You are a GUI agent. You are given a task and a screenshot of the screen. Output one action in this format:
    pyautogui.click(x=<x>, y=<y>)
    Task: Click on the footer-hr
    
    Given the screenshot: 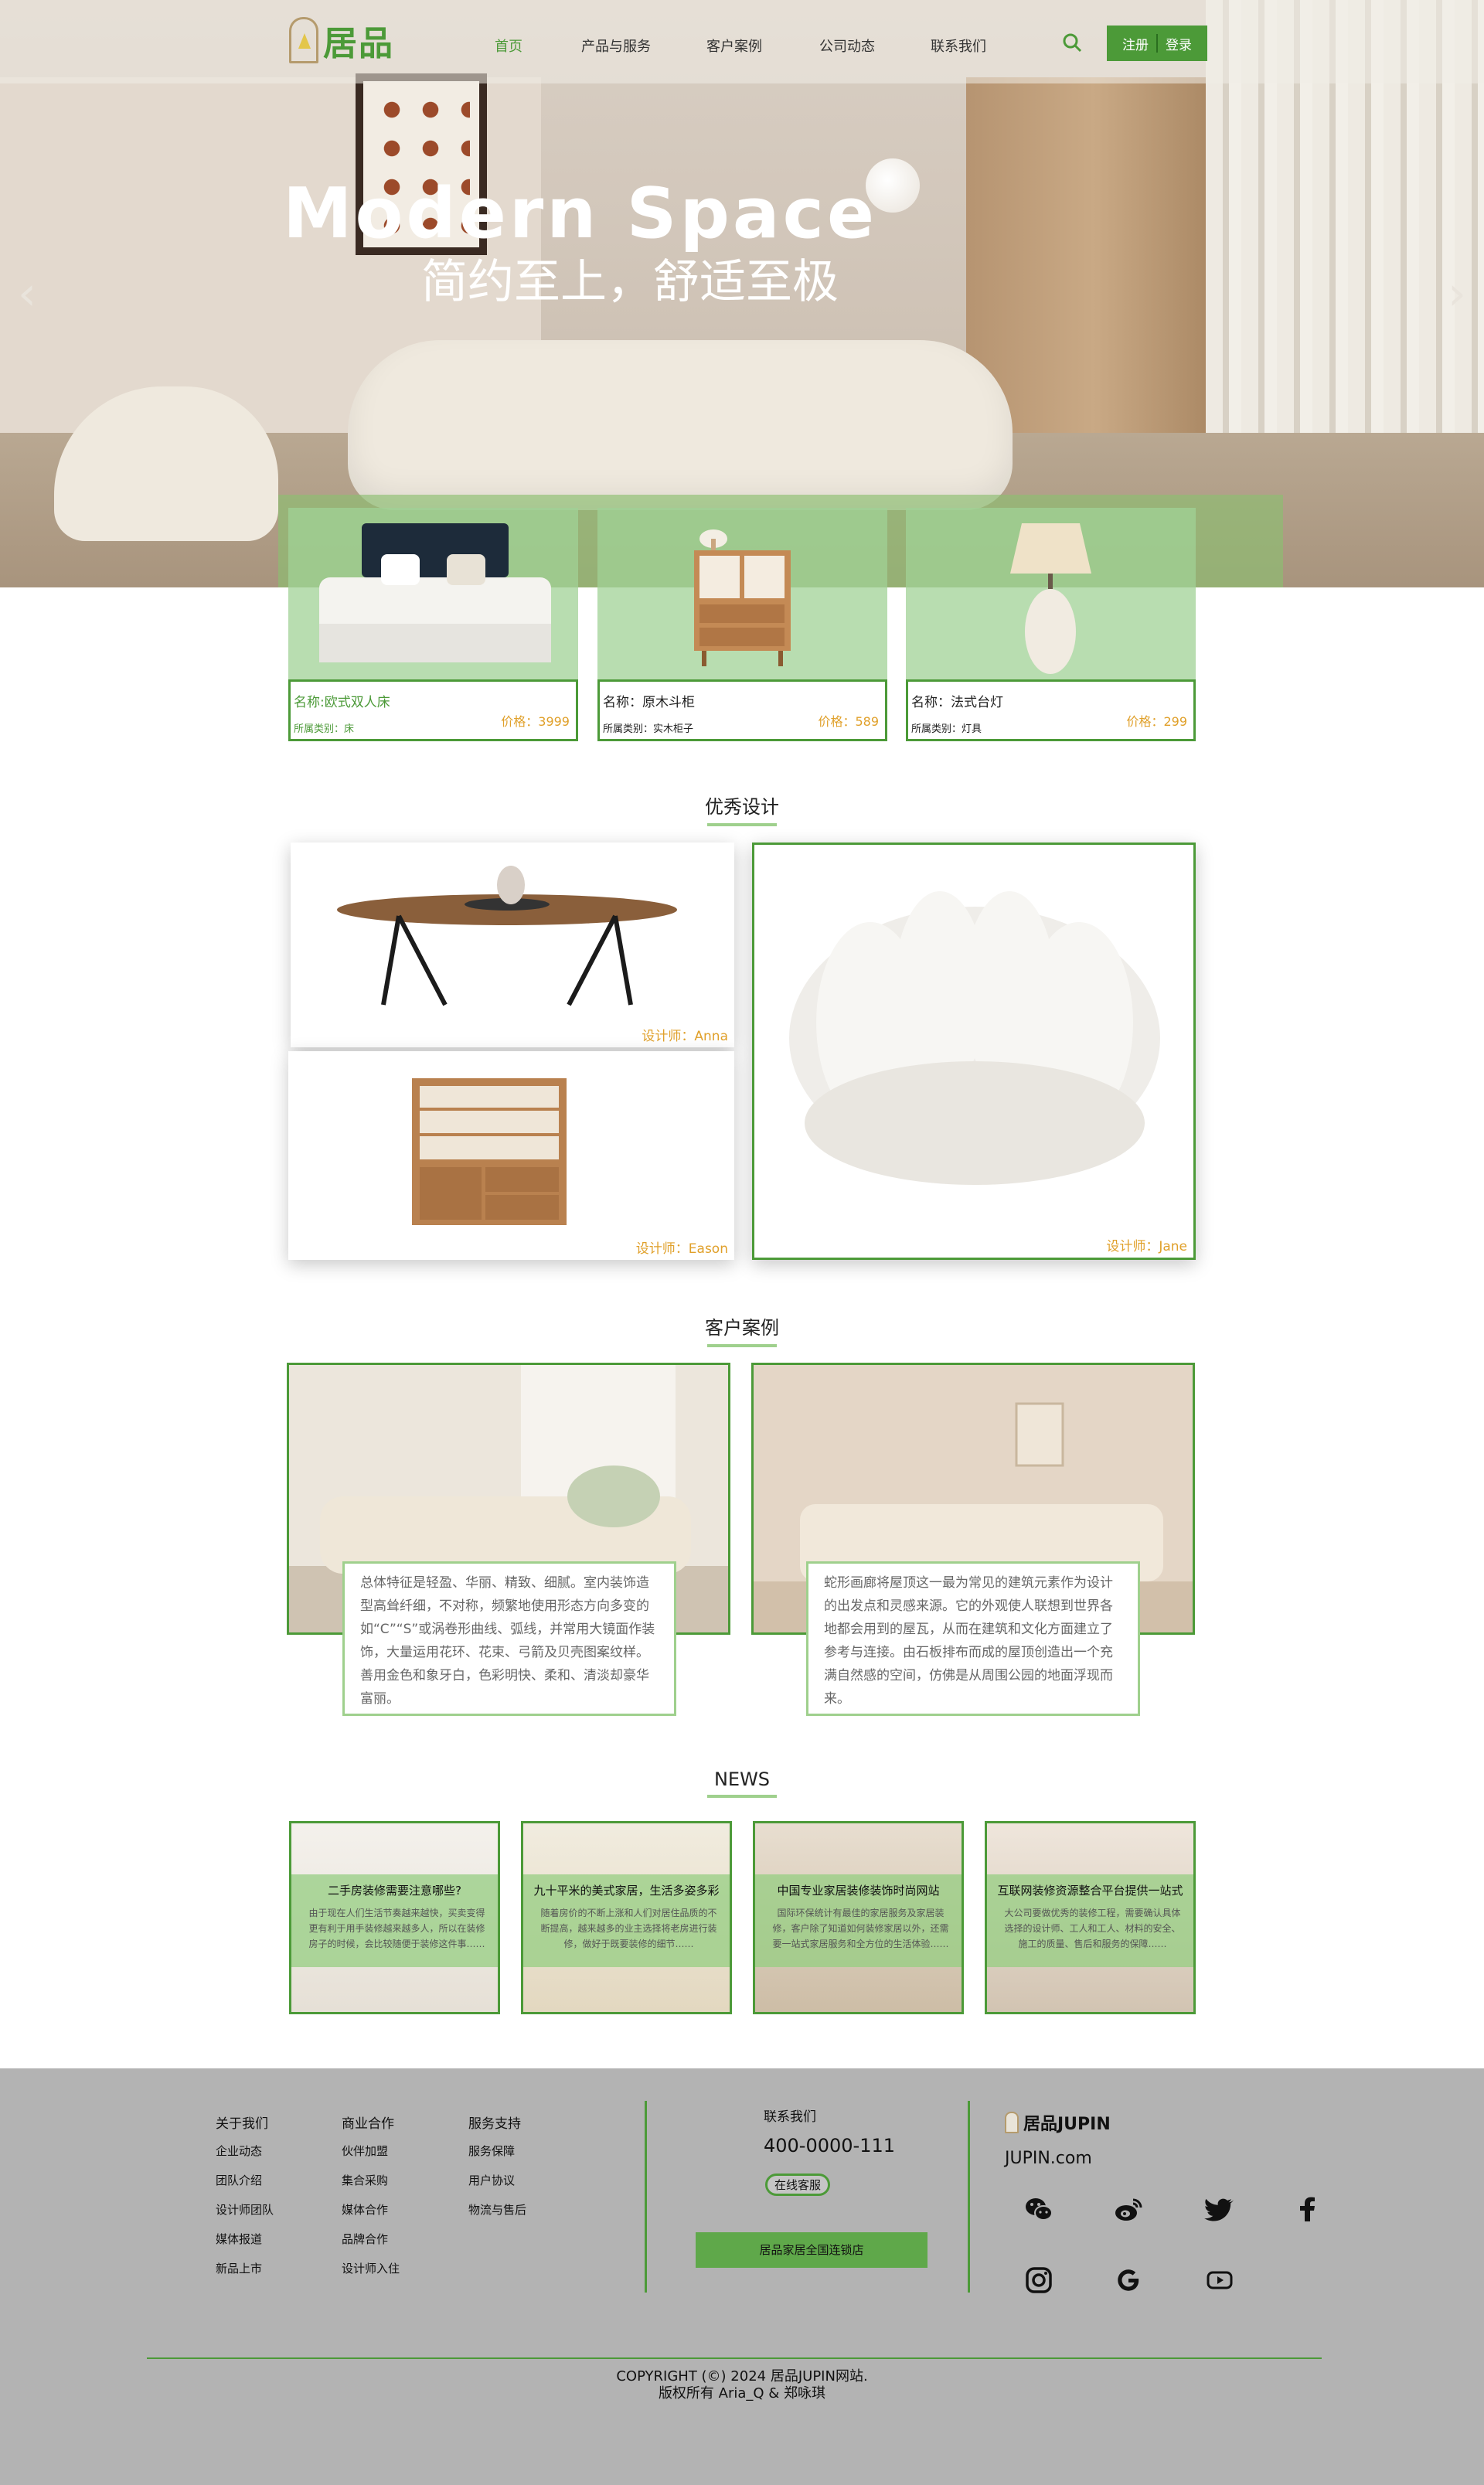 What is the action you would take?
    pyautogui.click(x=734, y=2358)
    